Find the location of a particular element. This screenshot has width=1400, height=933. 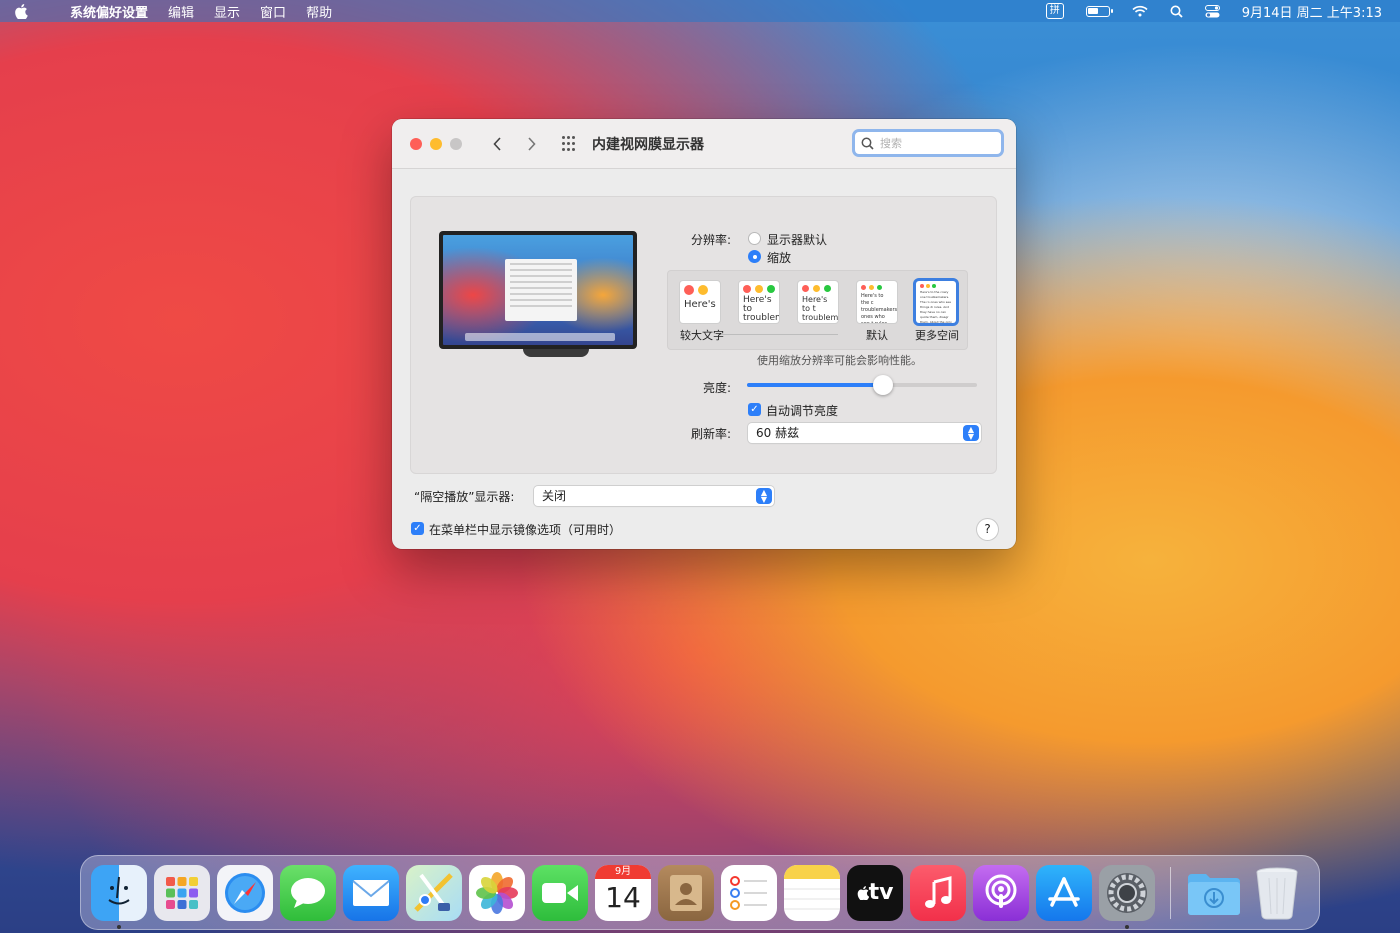

forward-arrow-icon is located at coordinates (531, 144).